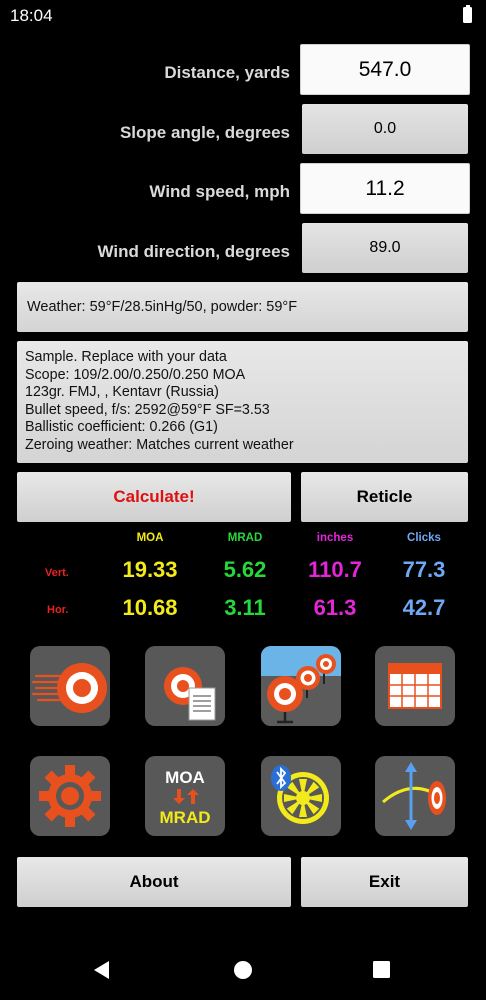 This screenshot has height=1000, width=486. I want to click on wind-angle-target-icon, so click(414, 796).